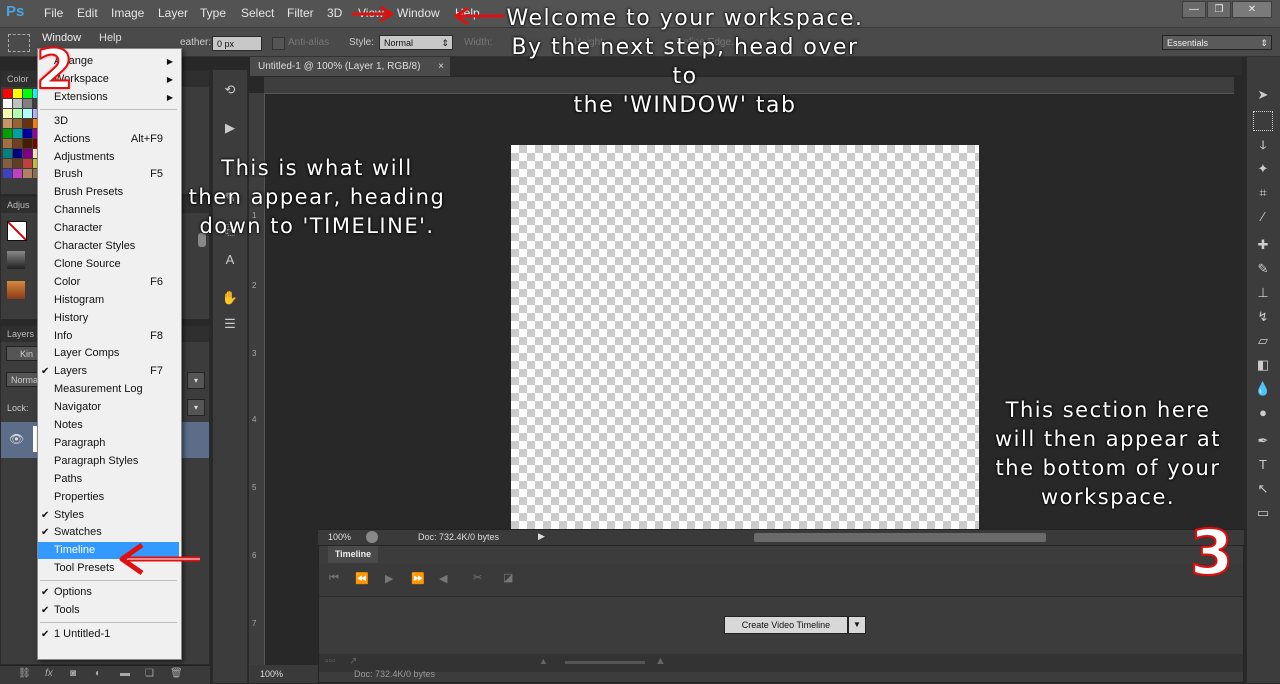 The width and height of the screenshot is (1280, 684). Describe the element at coordinates (159, 559) in the screenshot. I see `arrow-to-timeline-icon` at that location.